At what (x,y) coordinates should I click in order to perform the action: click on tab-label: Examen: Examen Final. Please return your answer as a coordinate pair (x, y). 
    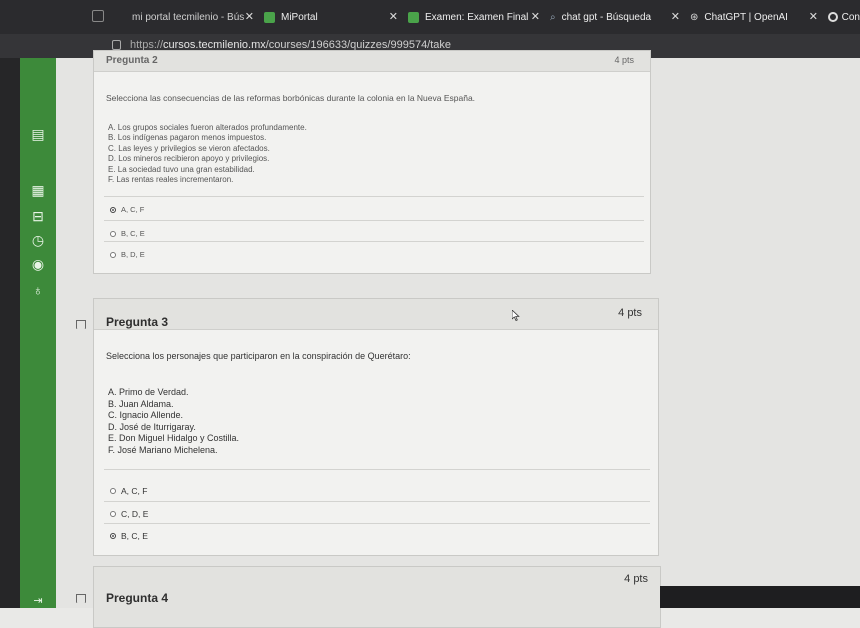
    Looking at the image, I should click on (477, 17).